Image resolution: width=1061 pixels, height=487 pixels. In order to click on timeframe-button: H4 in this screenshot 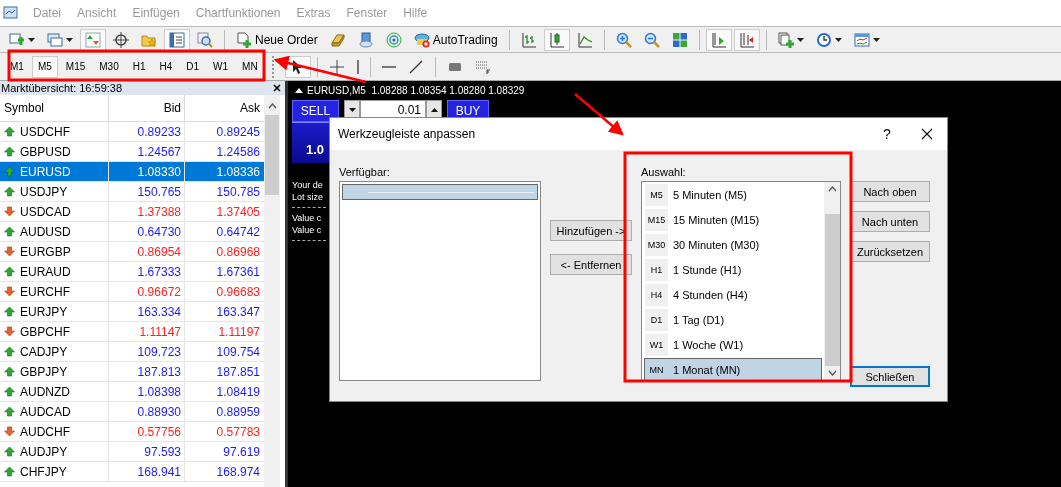, I will do `click(166, 66)`.